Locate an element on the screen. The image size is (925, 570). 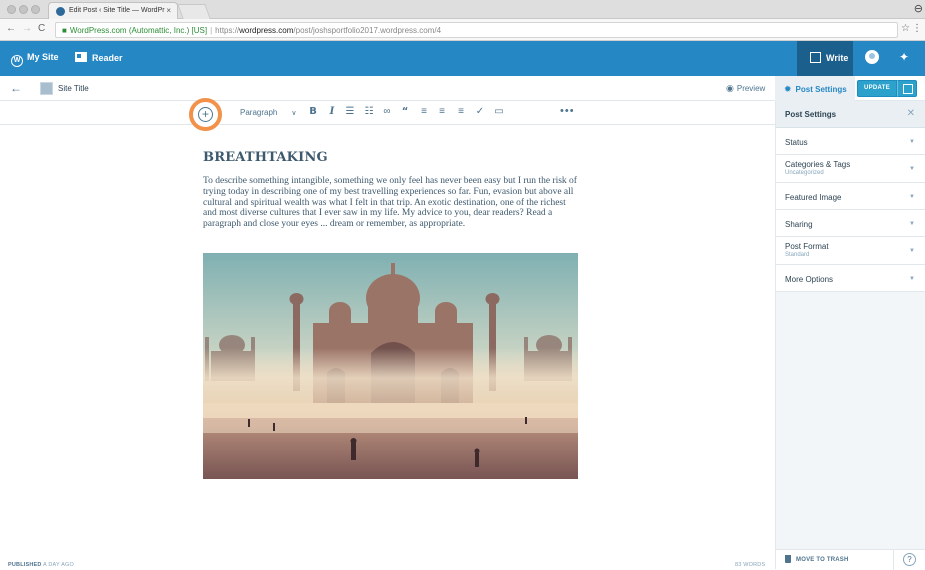
sidebar-footer: MOVE TO TRASH ? is located at coordinates (850, 559).